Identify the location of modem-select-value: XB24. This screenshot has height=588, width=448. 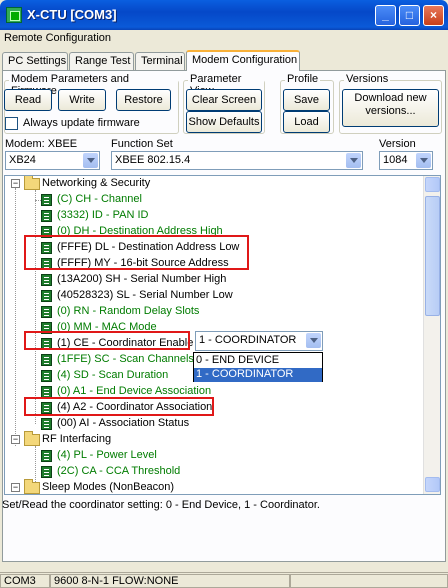
(22, 160).